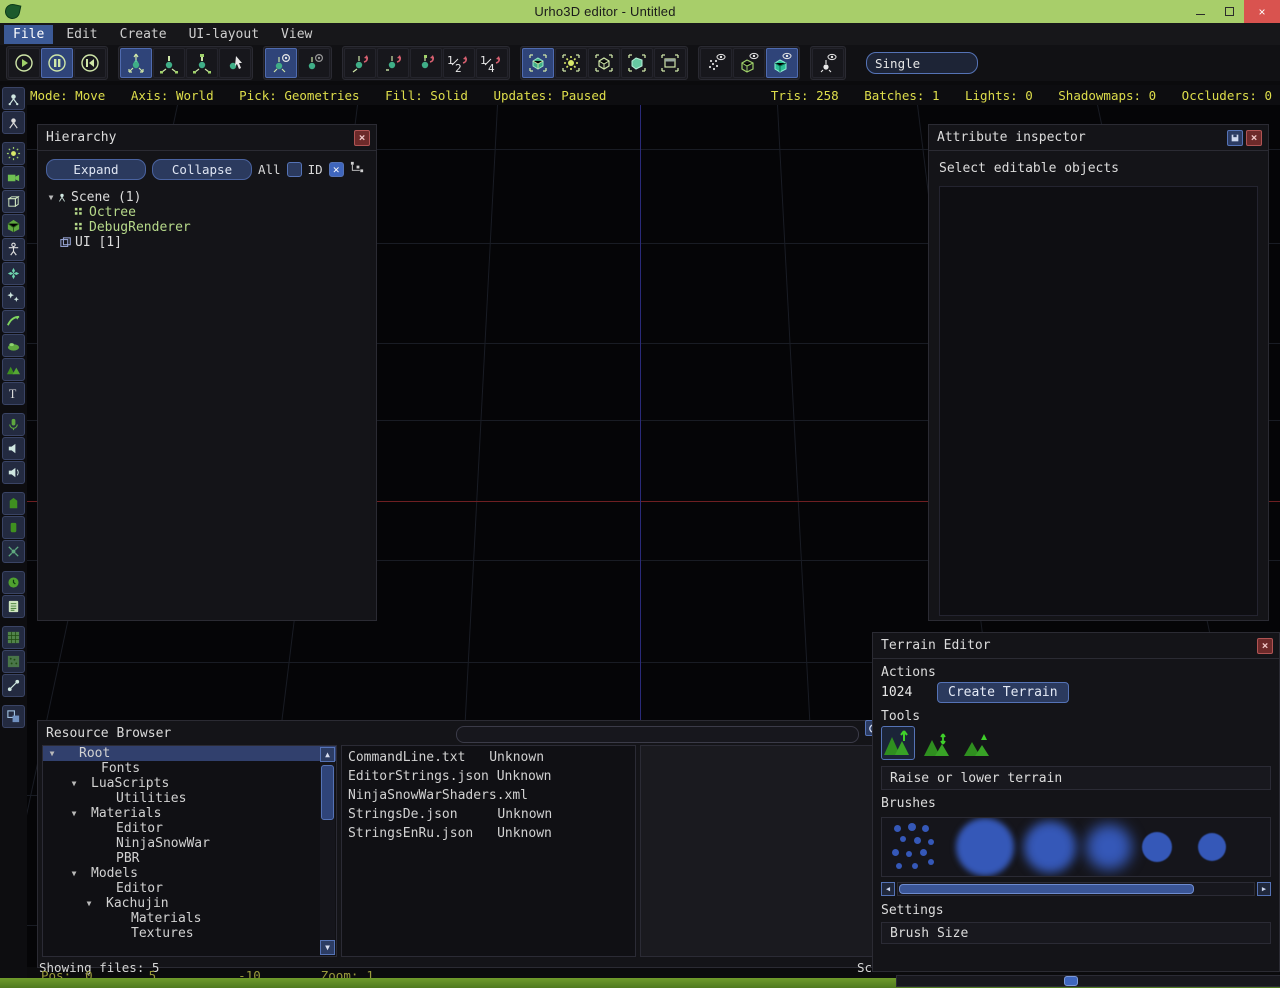  Describe the element at coordinates (13, 606) in the screenshot. I see `navigable-icon` at that location.